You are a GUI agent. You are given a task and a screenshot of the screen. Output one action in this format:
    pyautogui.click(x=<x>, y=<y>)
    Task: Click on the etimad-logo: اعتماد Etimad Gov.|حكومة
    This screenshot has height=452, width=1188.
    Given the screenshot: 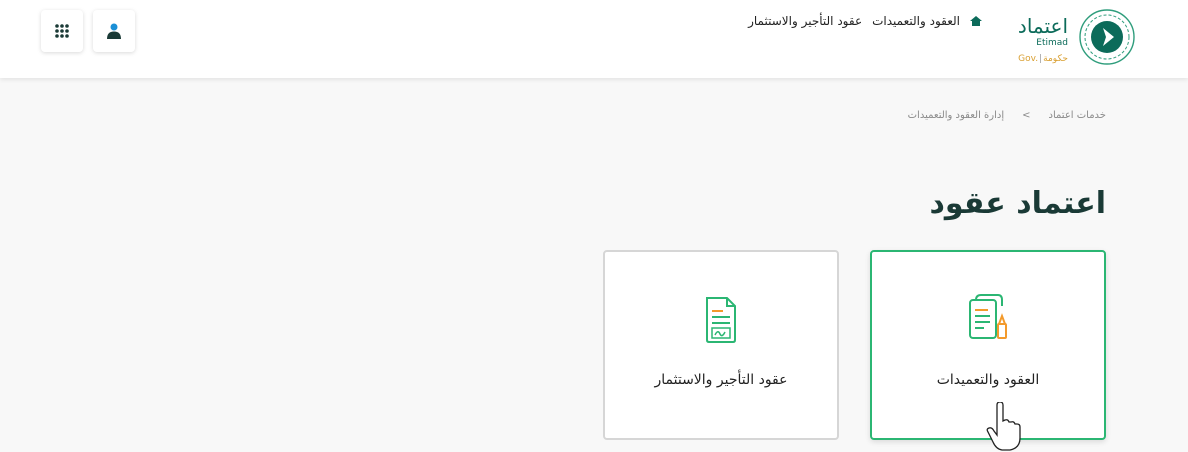 What is the action you would take?
    pyautogui.click(x=1073, y=38)
    